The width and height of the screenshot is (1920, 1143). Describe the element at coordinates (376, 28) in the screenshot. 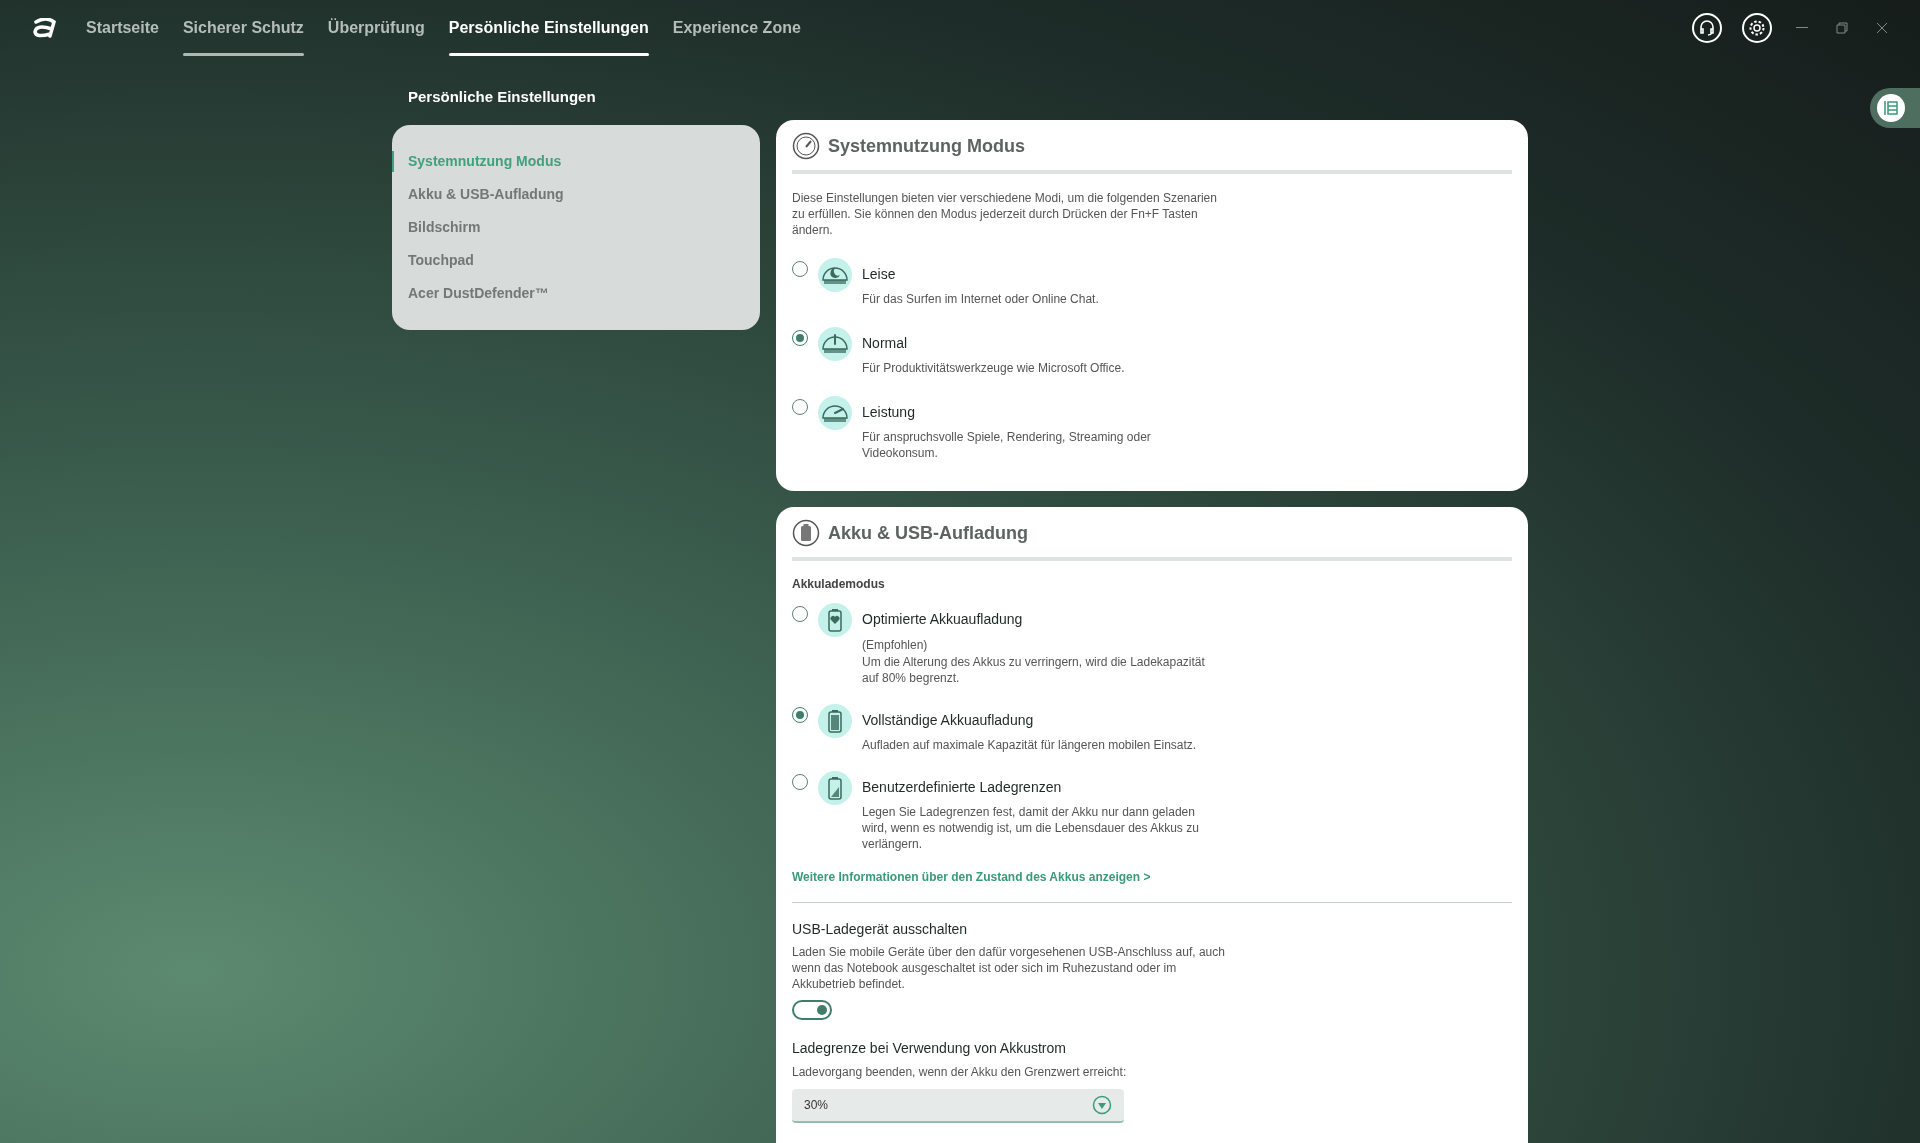

I see `nav-tab: Überprüfung` at that location.